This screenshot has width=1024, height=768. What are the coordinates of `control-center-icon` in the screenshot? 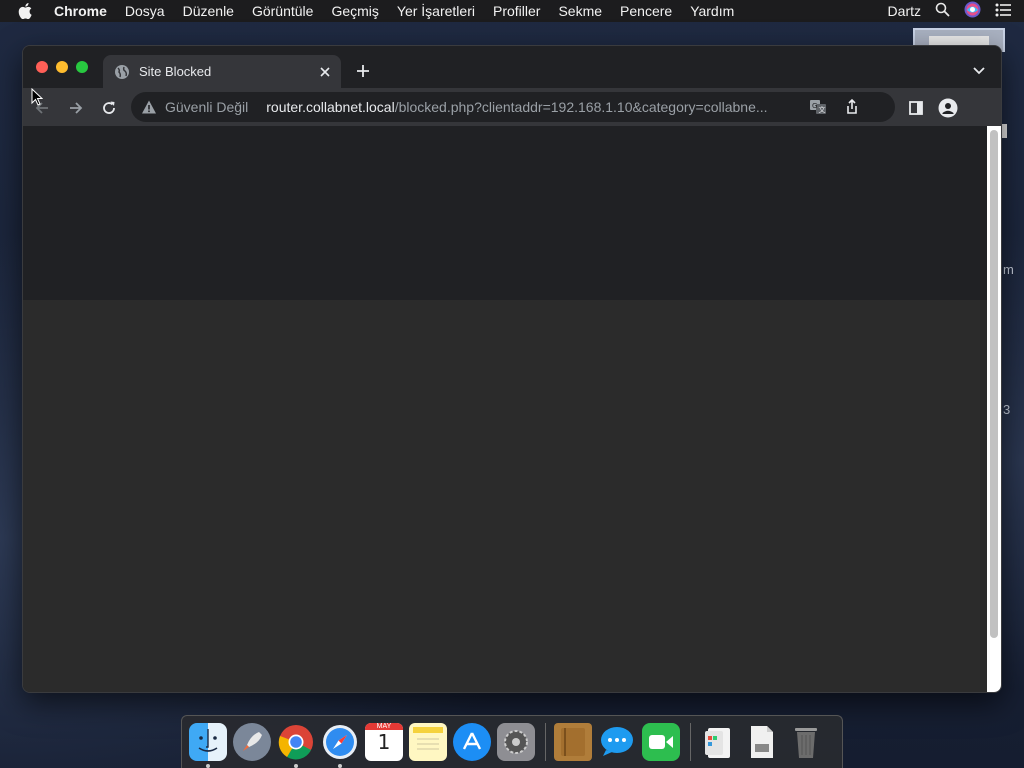 It's located at (1003, 11).